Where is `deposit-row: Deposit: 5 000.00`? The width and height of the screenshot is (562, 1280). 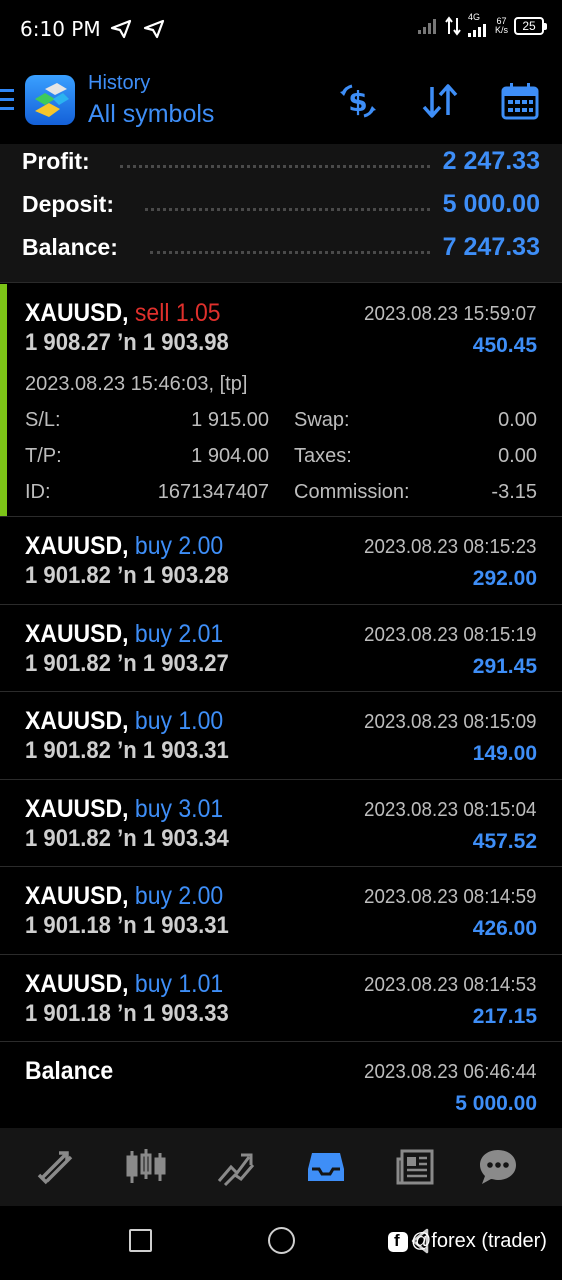 deposit-row: Deposit: 5 000.00 is located at coordinates (281, 207).